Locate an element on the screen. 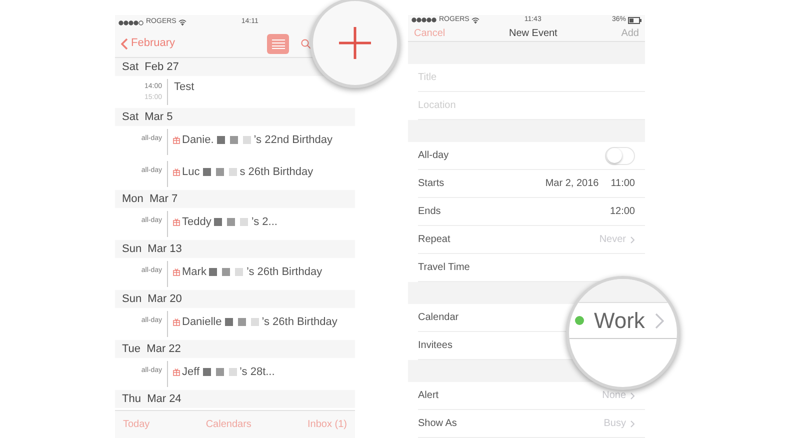  row-label: Repeat is located at coordinates (434, 239).